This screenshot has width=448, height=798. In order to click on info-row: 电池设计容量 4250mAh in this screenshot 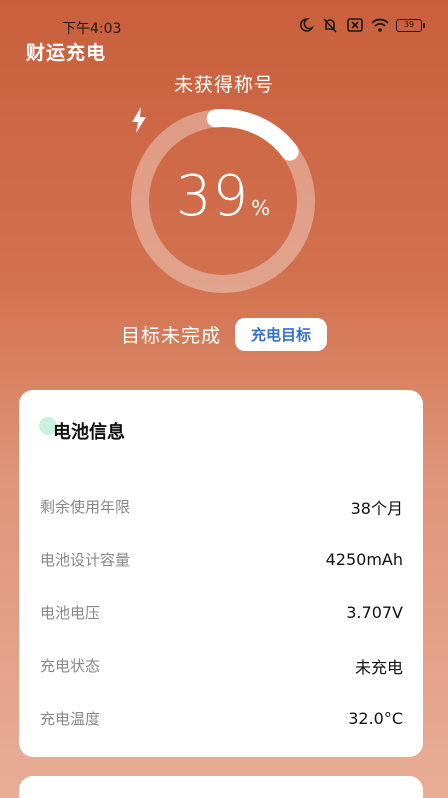, I will do `click(221, 559)`.